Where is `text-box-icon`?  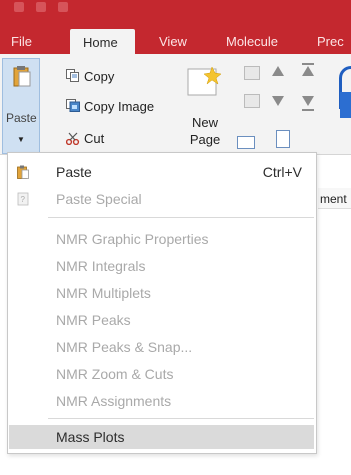 text-box-icon is located at coordinates (246, 142).